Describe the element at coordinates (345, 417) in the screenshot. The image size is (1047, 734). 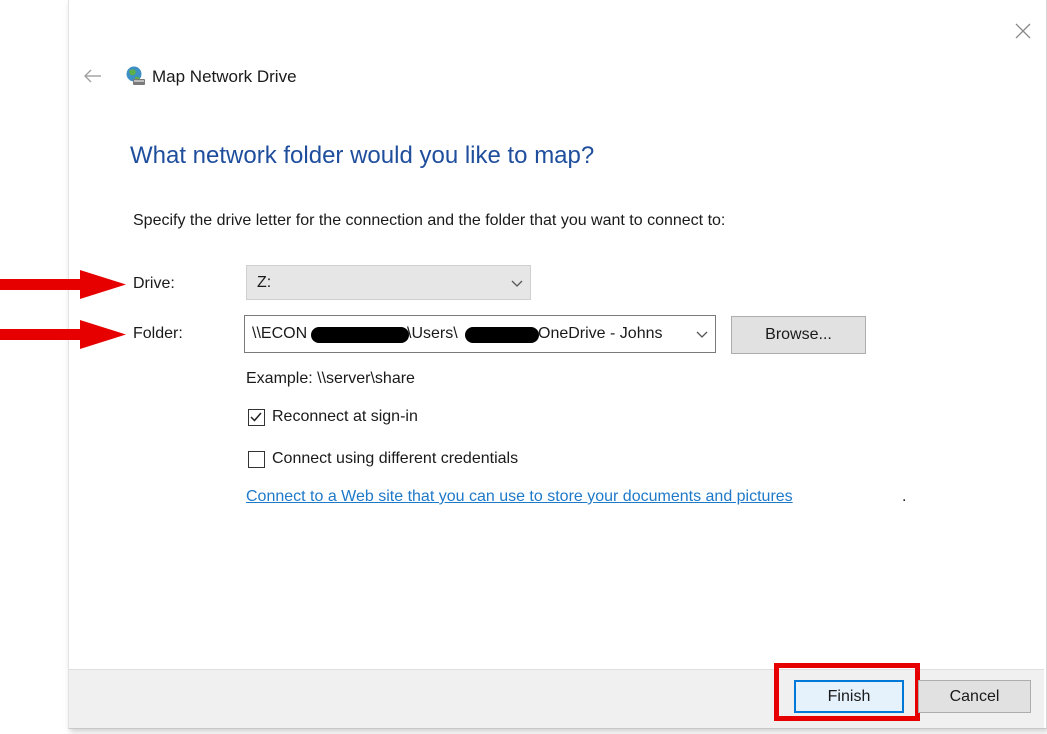
I see `reconnect-label: Reconnect at sign-in` at that location.